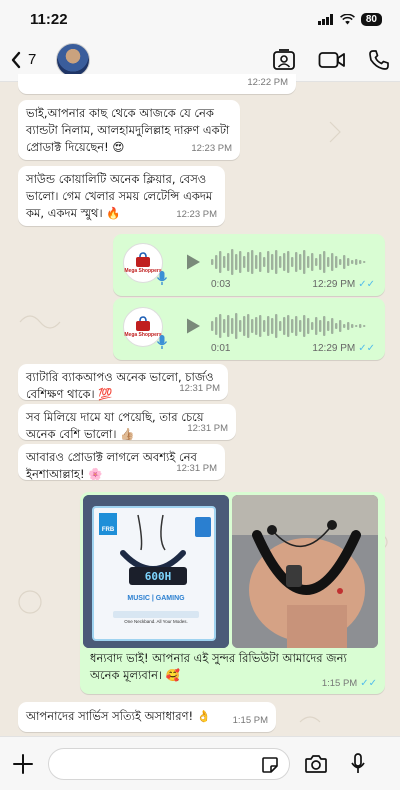 The image size is (400, 790). Describe the element at coordinates (23, 60) in the screenshot. I see `back-button: 7` at that location.